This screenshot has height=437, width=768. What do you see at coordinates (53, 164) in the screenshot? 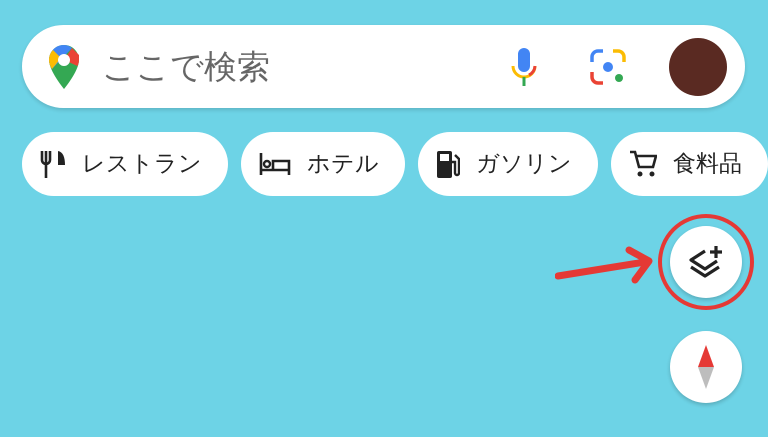
I see `fork-knife-icon` at bounding box center [53, 164].